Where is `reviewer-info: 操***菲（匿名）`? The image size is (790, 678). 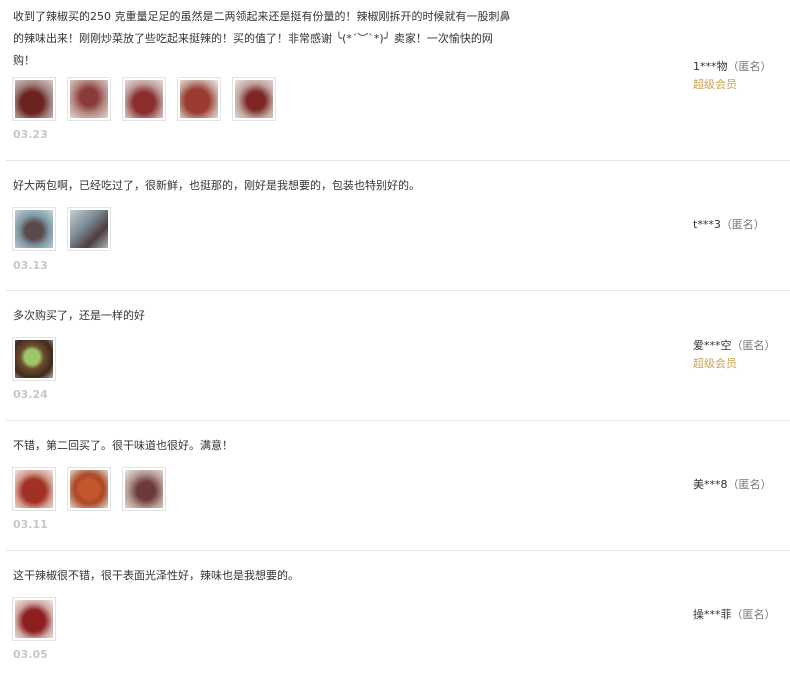 reviewer-info: 操***菲（匿名） is located at coordinates (734, 615).